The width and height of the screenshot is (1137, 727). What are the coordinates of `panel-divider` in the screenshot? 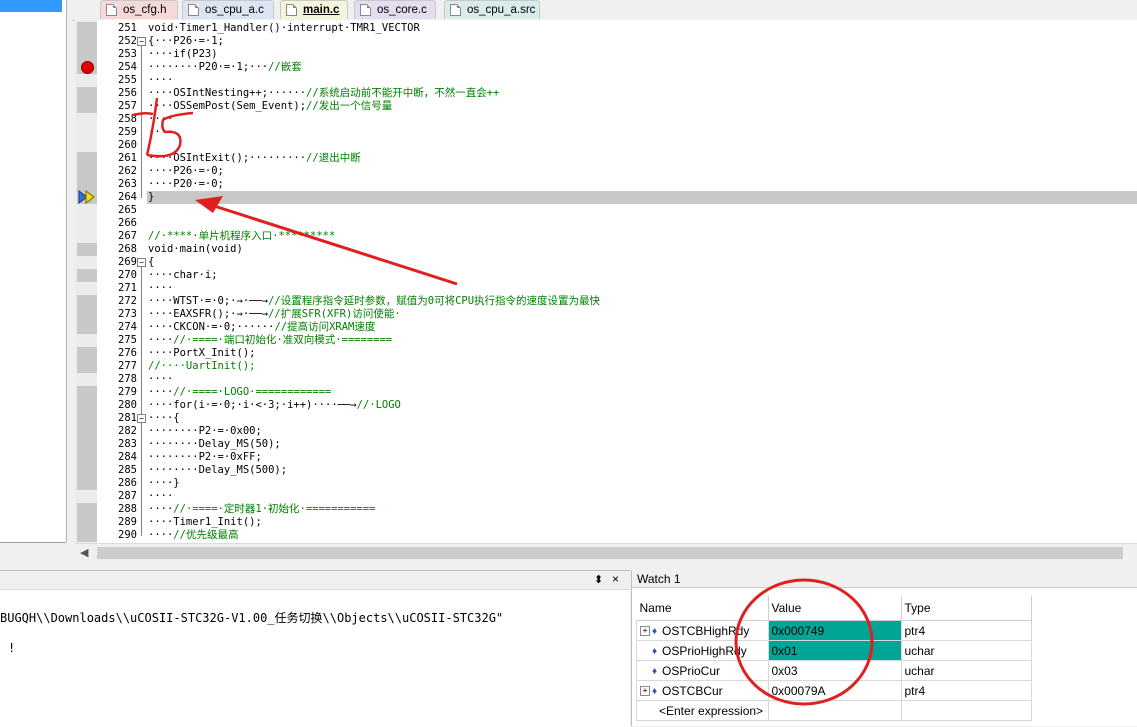 It's located at (33, 542).